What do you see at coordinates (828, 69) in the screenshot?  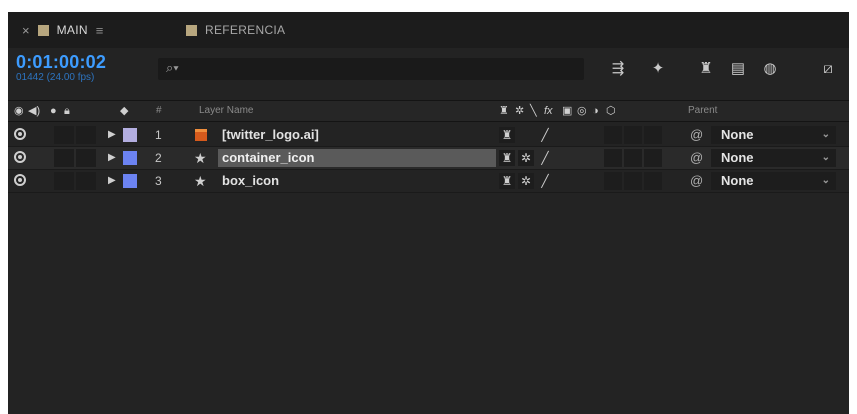 I see `graph-editor-icon: ⧄` at bounding box center [828, 69].